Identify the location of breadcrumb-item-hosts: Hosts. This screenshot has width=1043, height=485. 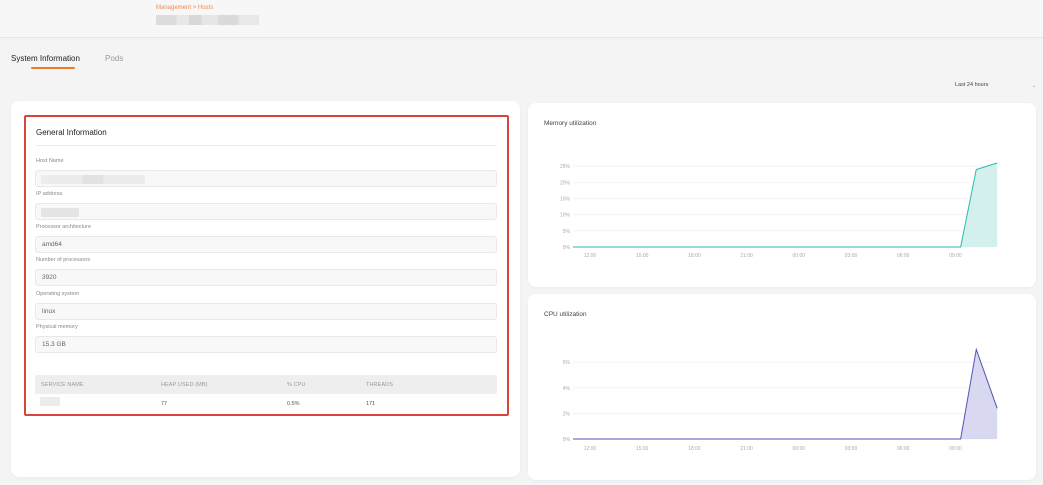
(205, 8).